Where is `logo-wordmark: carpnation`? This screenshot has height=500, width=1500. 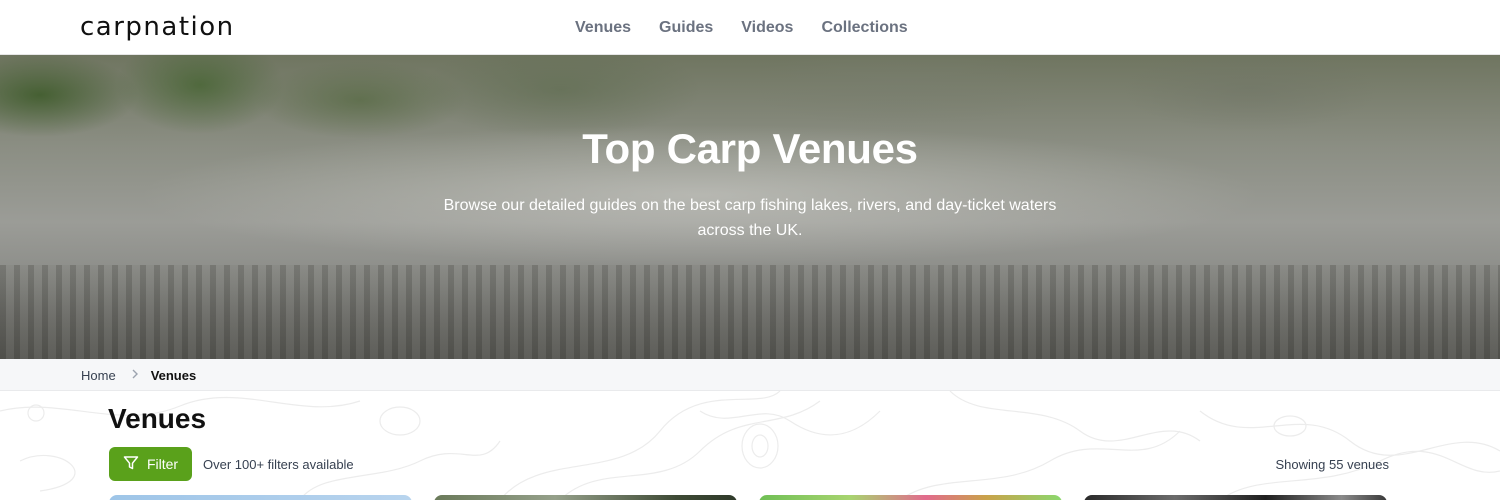 logo-wordmark: carpnation is located at coordinates (157, 27).